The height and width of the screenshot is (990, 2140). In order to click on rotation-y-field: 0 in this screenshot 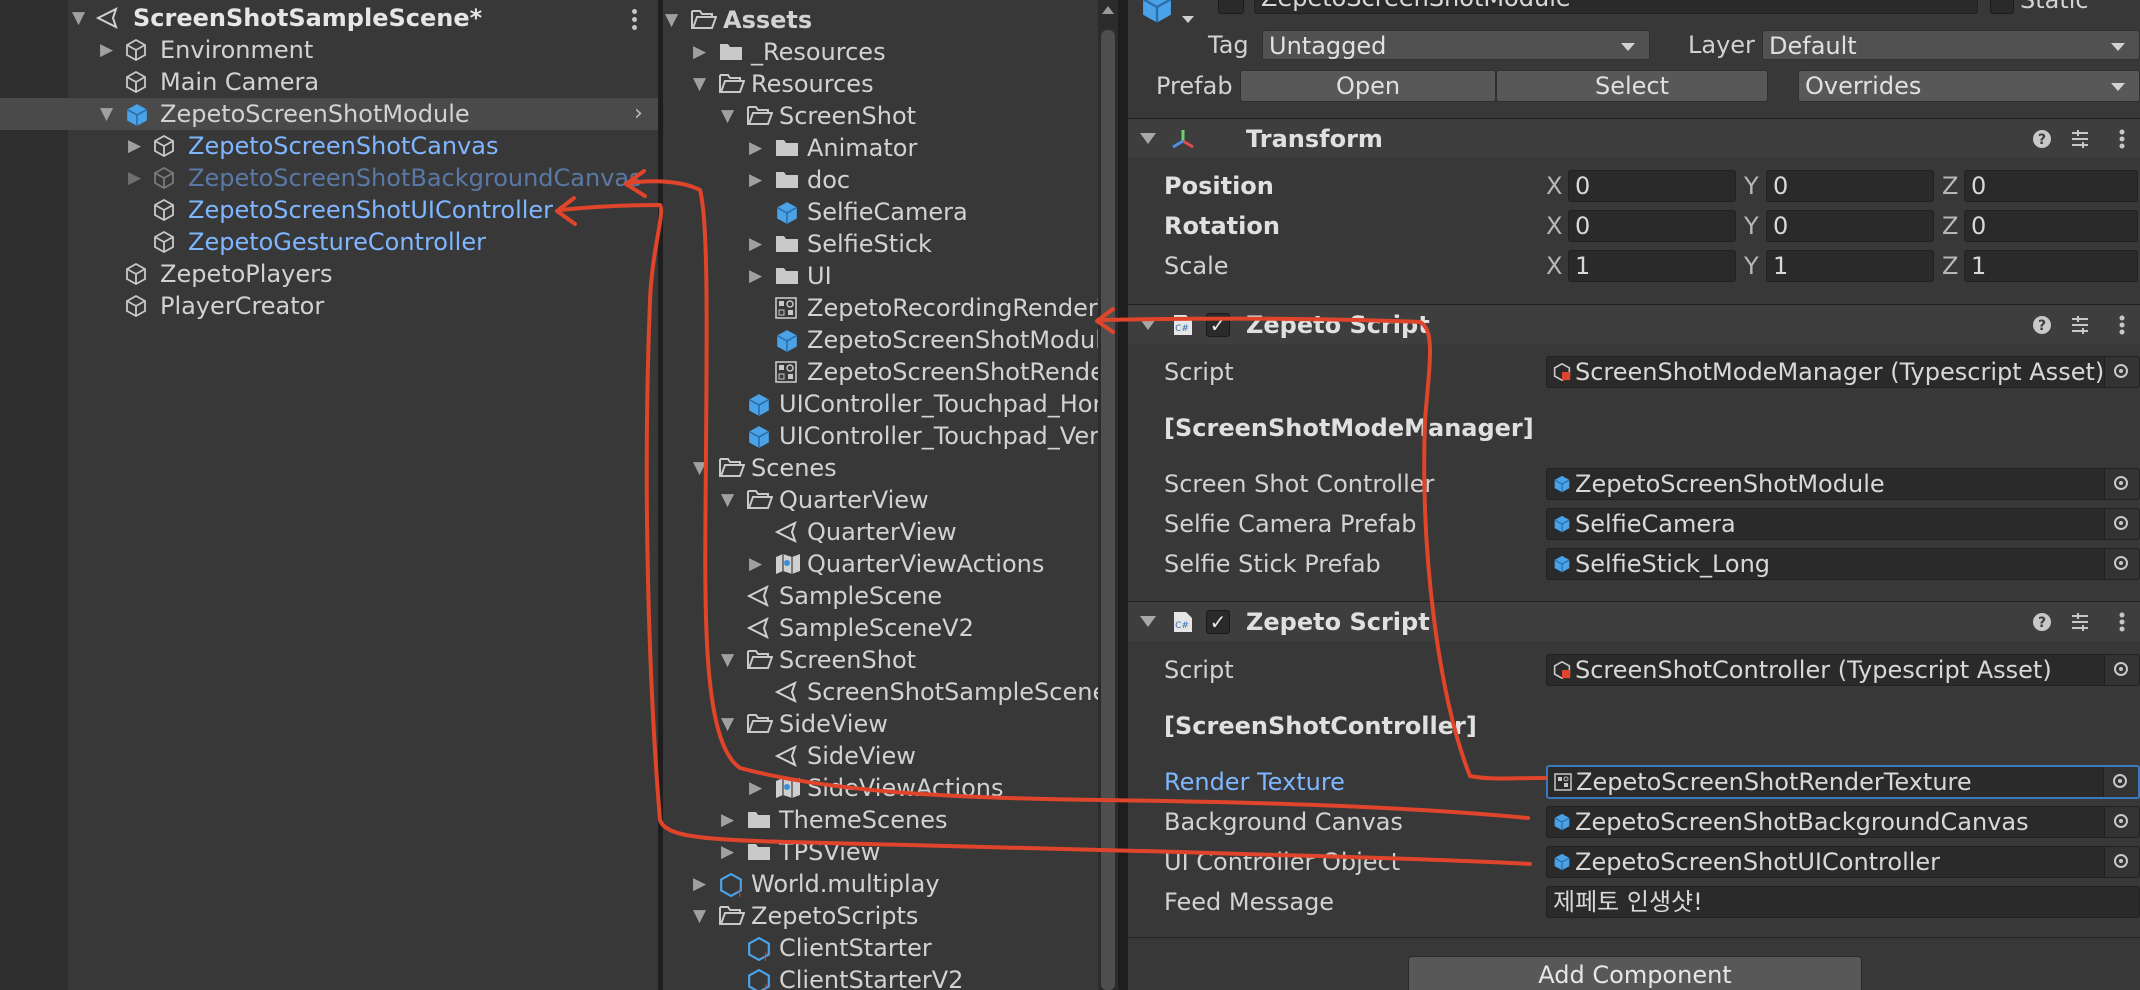, I will do `click(1850, 226)`.